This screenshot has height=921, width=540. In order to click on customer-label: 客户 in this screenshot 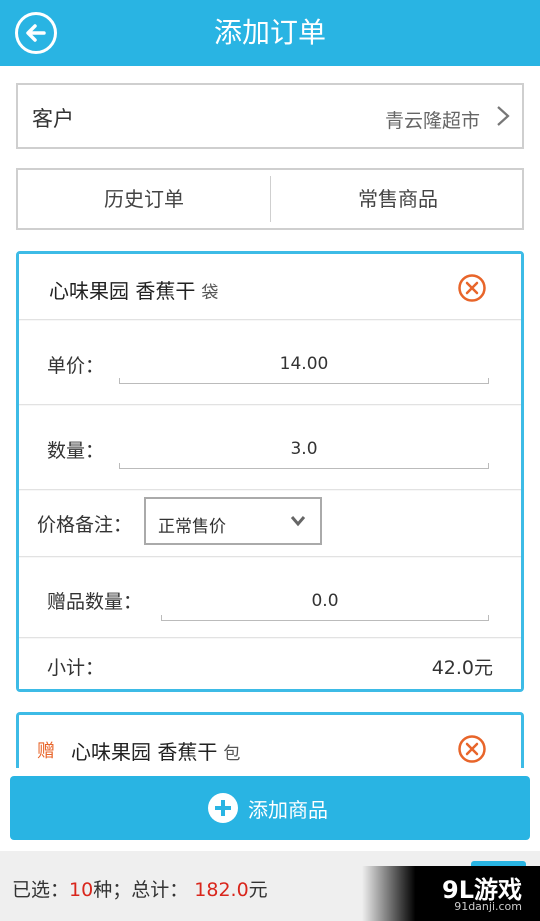, I will do `click(53, 119)`.